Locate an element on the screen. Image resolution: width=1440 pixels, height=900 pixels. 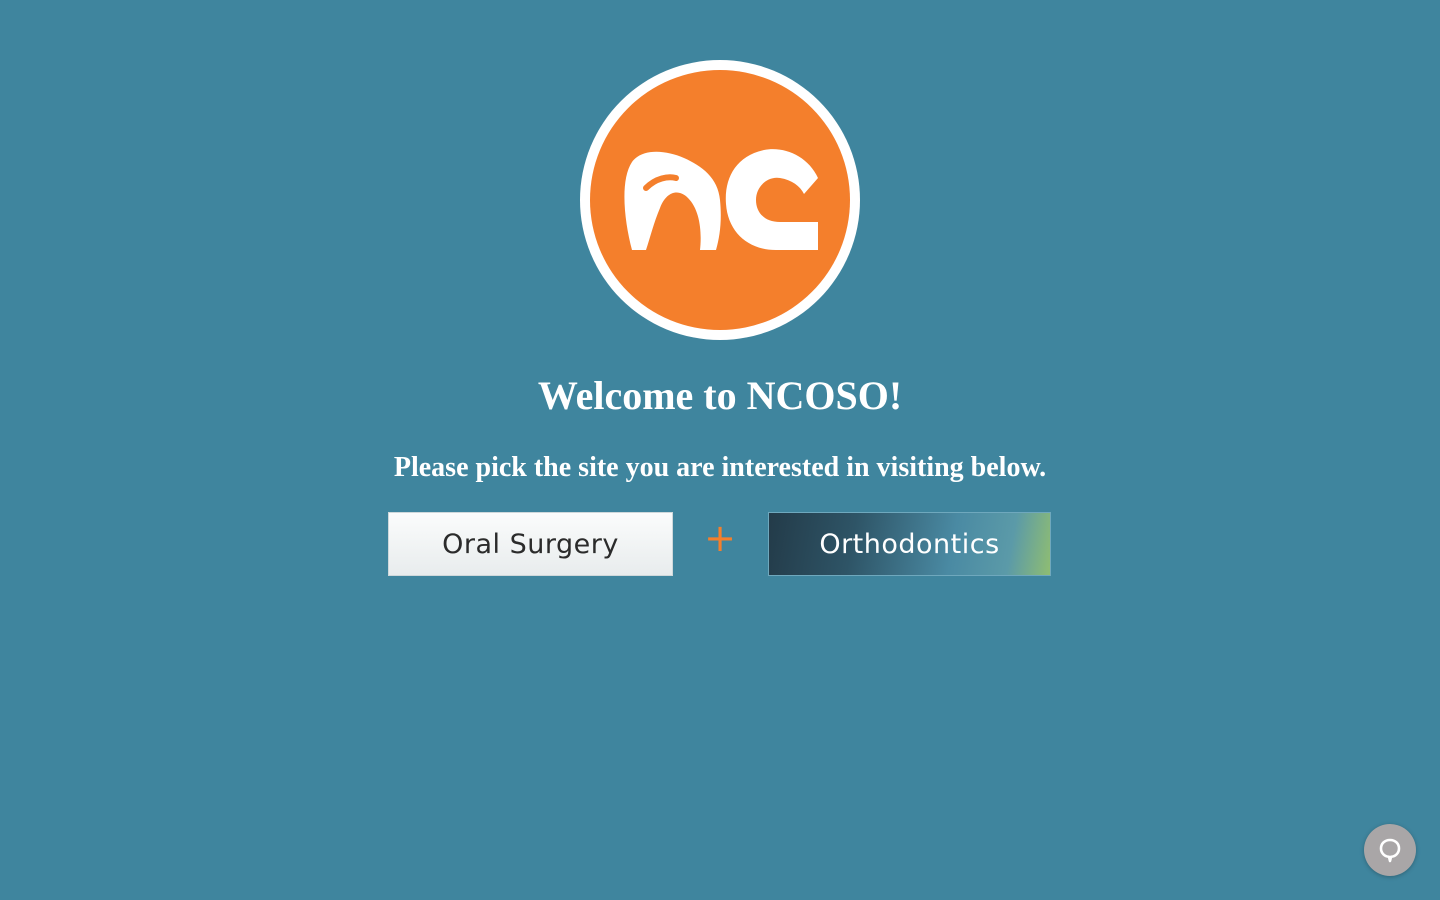
ncoso-logo is located at coordinates (720, 200).